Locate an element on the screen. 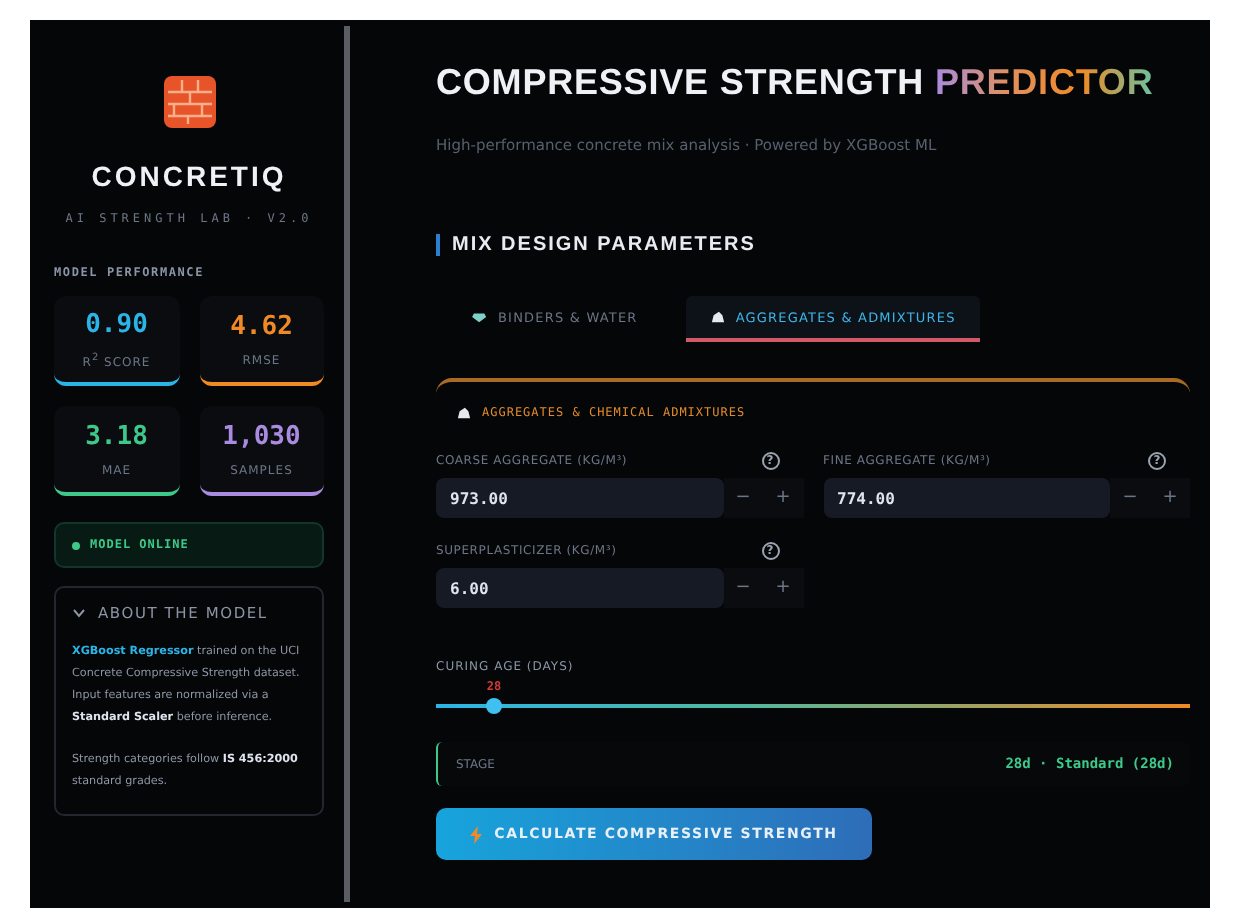  number-field: 973.00 is located at coordinates (579, 498).